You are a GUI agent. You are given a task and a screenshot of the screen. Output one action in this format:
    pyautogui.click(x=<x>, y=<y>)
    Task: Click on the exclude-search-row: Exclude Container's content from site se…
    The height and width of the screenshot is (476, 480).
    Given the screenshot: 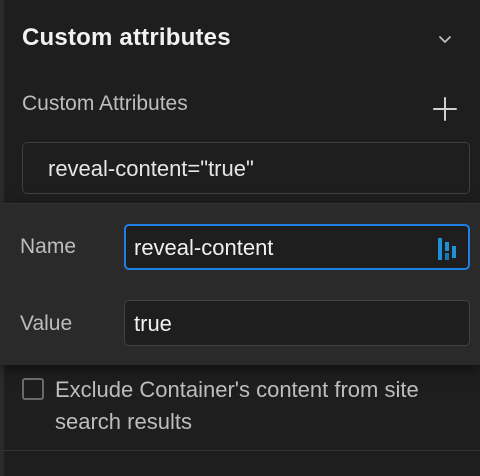 What is the action you would take?
    pyautogui.click(x=247, y=406)
    